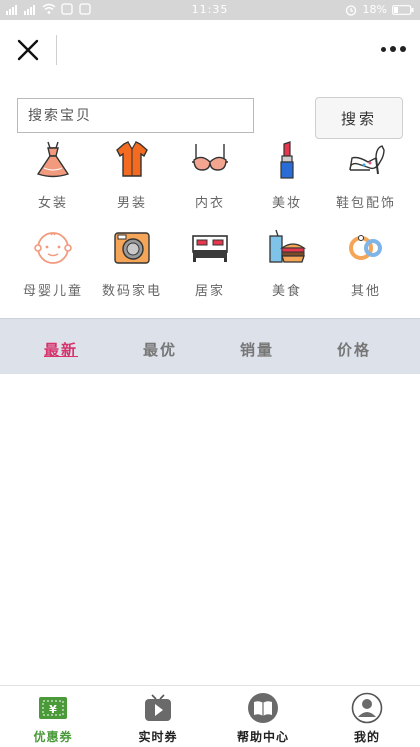  Describe the element at coordinates (210, 10) in the screenshot. I see `status-bar: 11:35 18%` at that location.